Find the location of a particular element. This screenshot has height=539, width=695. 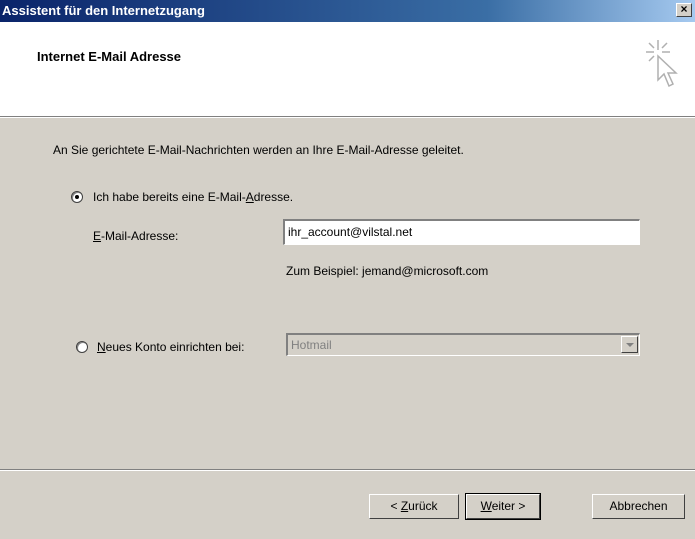

email-field-label: E-Mail-Adresse: is located at coordinates (136, 236).